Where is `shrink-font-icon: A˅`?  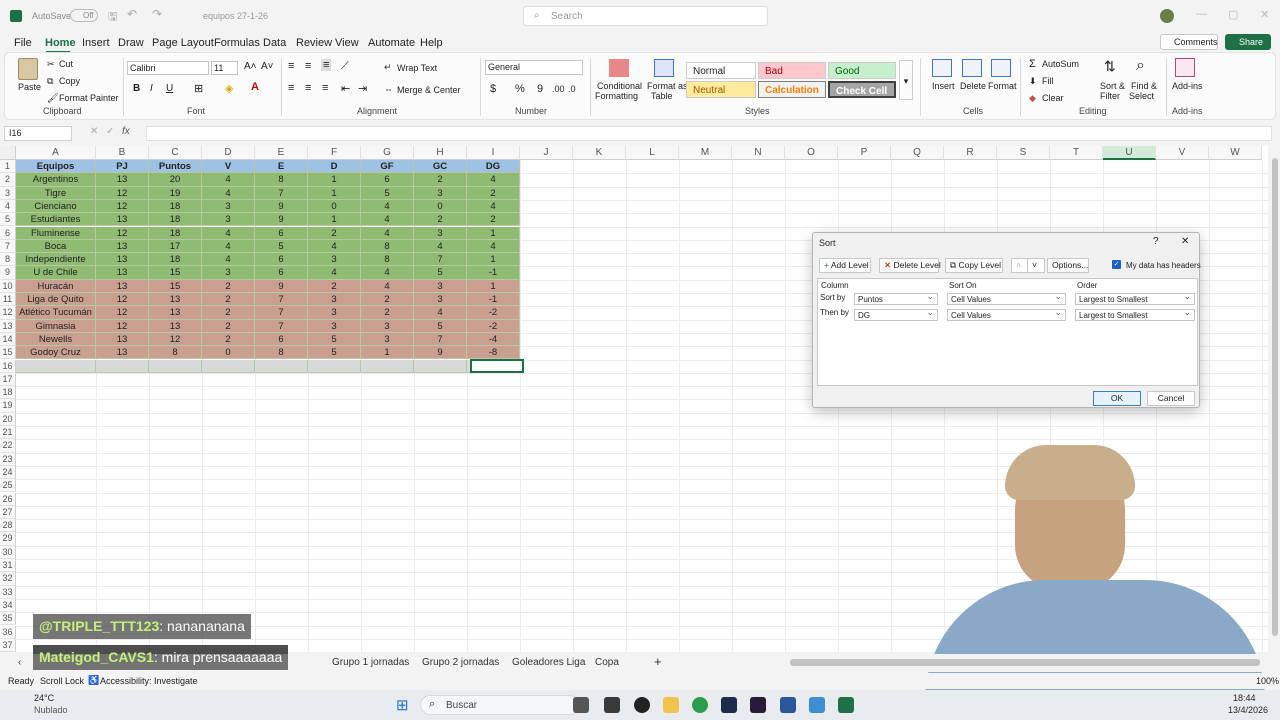
shrink-font-icon: A˅ is located at coordinates (267, 66).